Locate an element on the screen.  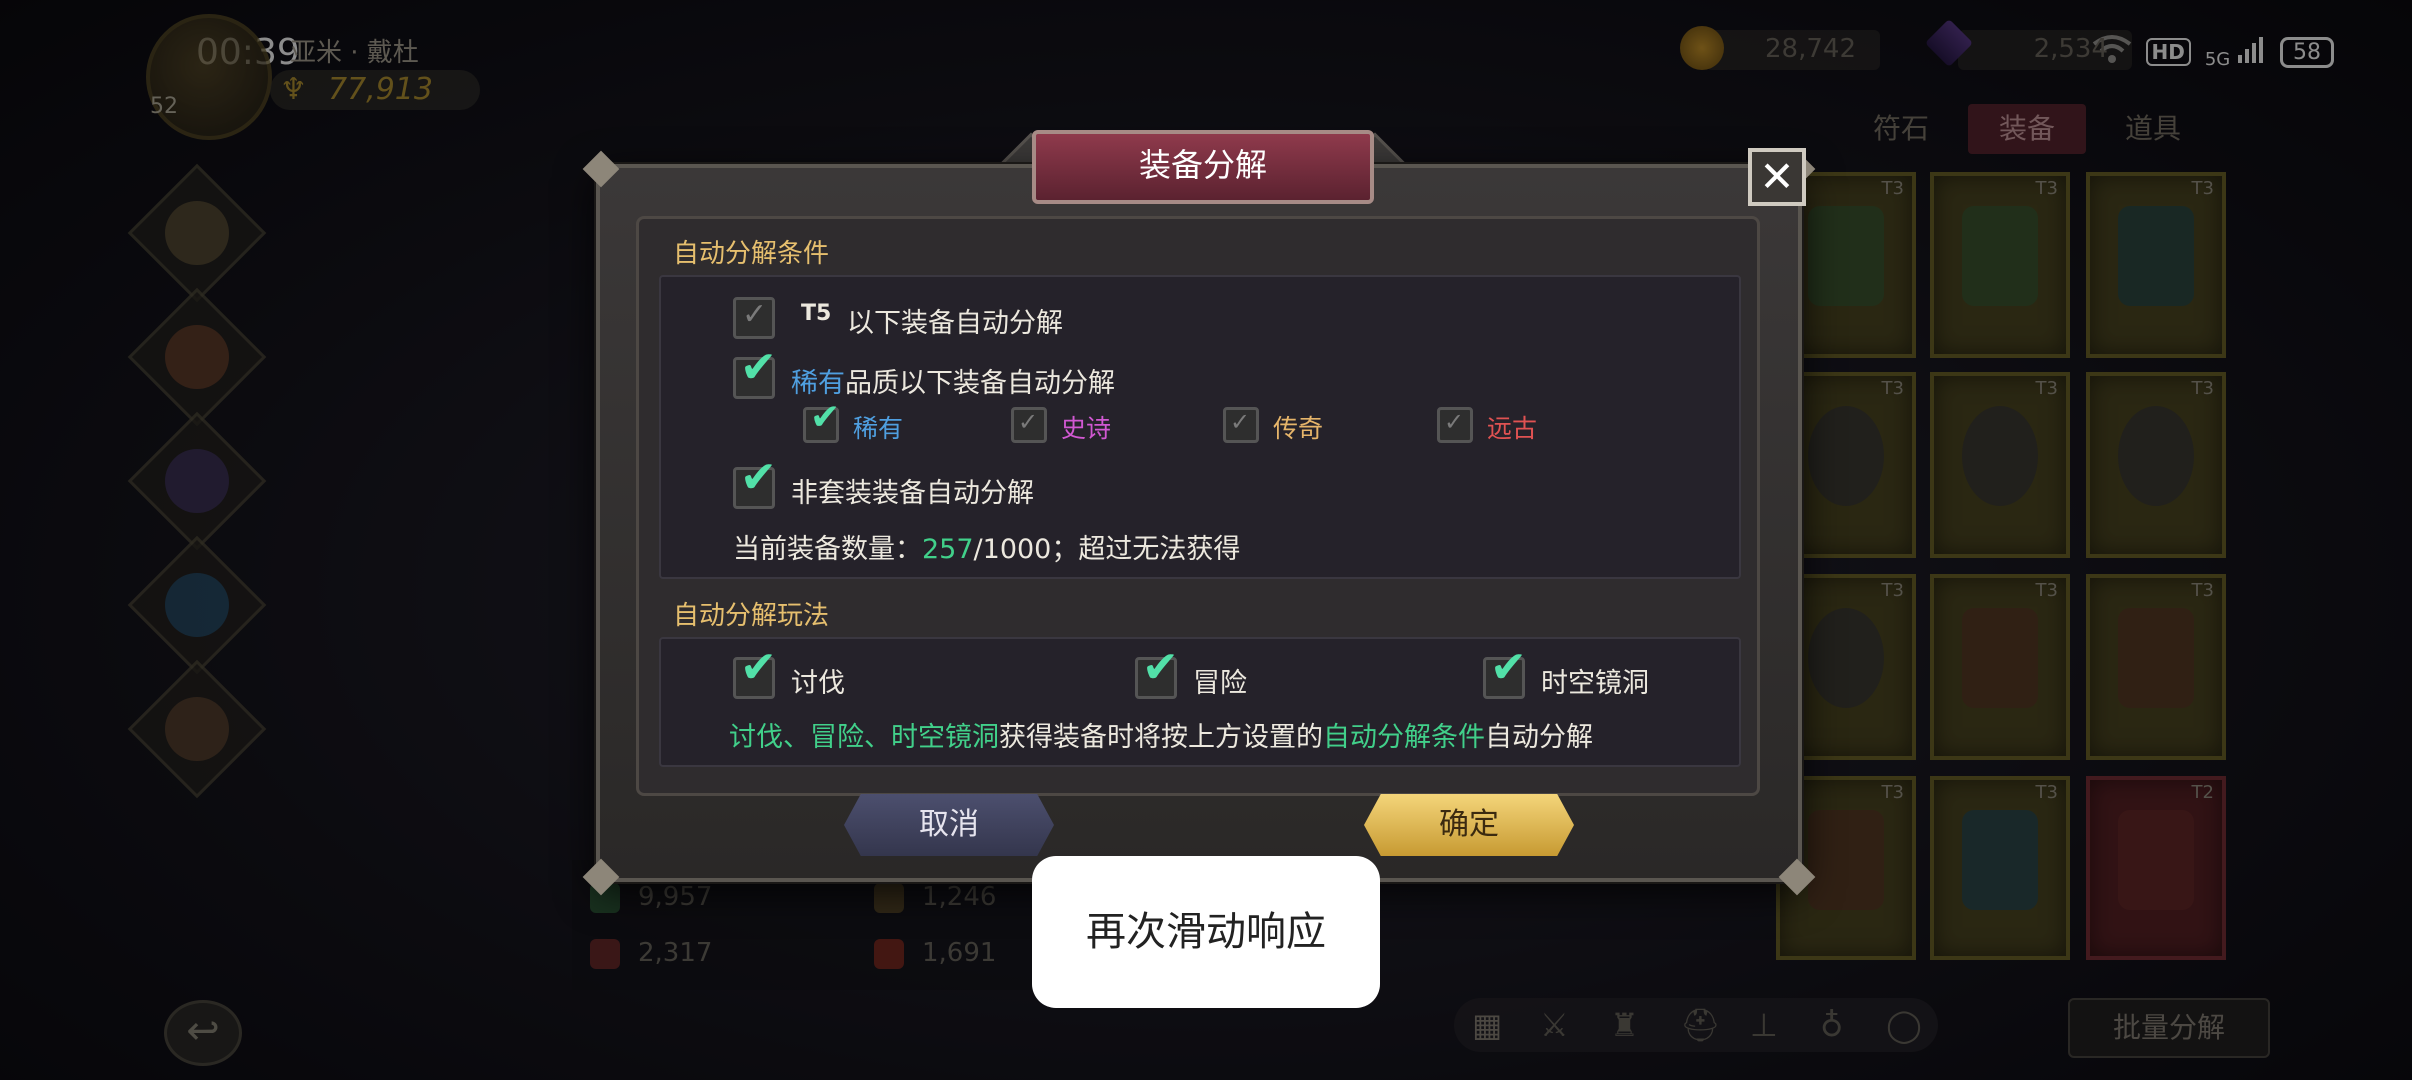
confirm-button: 确定 is located at coordinates (1469, 825).